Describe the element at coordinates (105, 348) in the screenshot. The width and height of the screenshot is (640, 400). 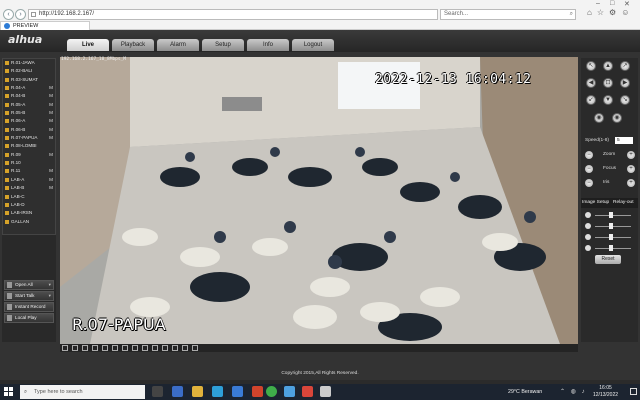
I see `layout-9-icon` at that location.